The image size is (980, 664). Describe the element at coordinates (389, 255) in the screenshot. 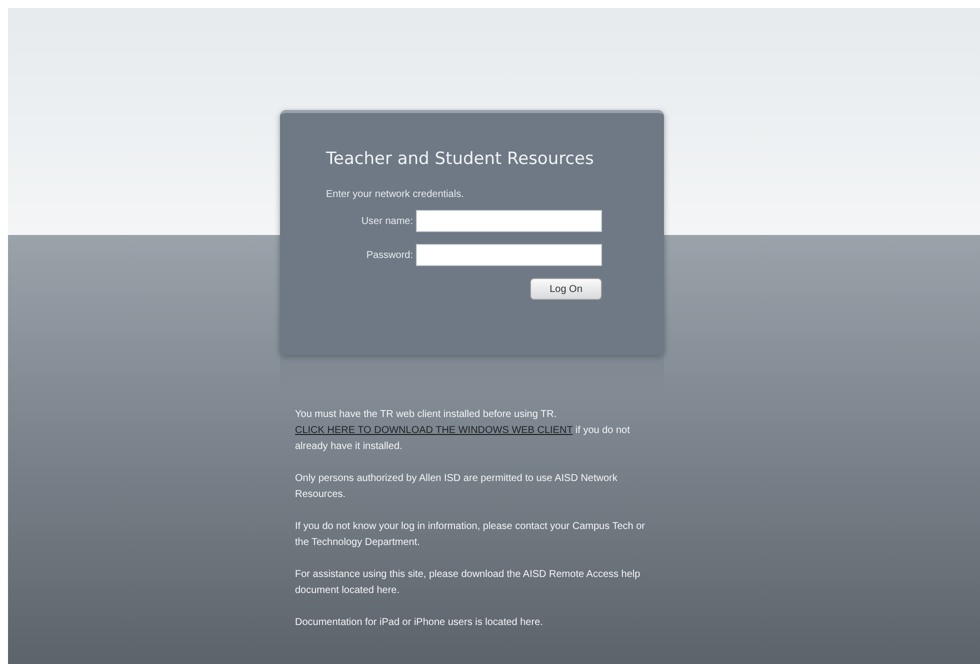

I see `field-label: Password:` at that location.